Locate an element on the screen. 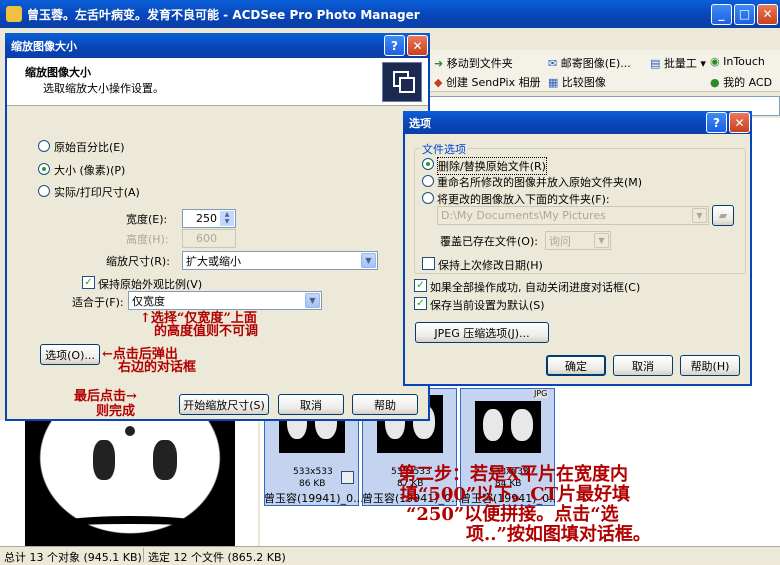 This screenshot has height=565, width=780. overwrite-label: 覆盖已存在文件(O): is located at coordinates (489, 241).